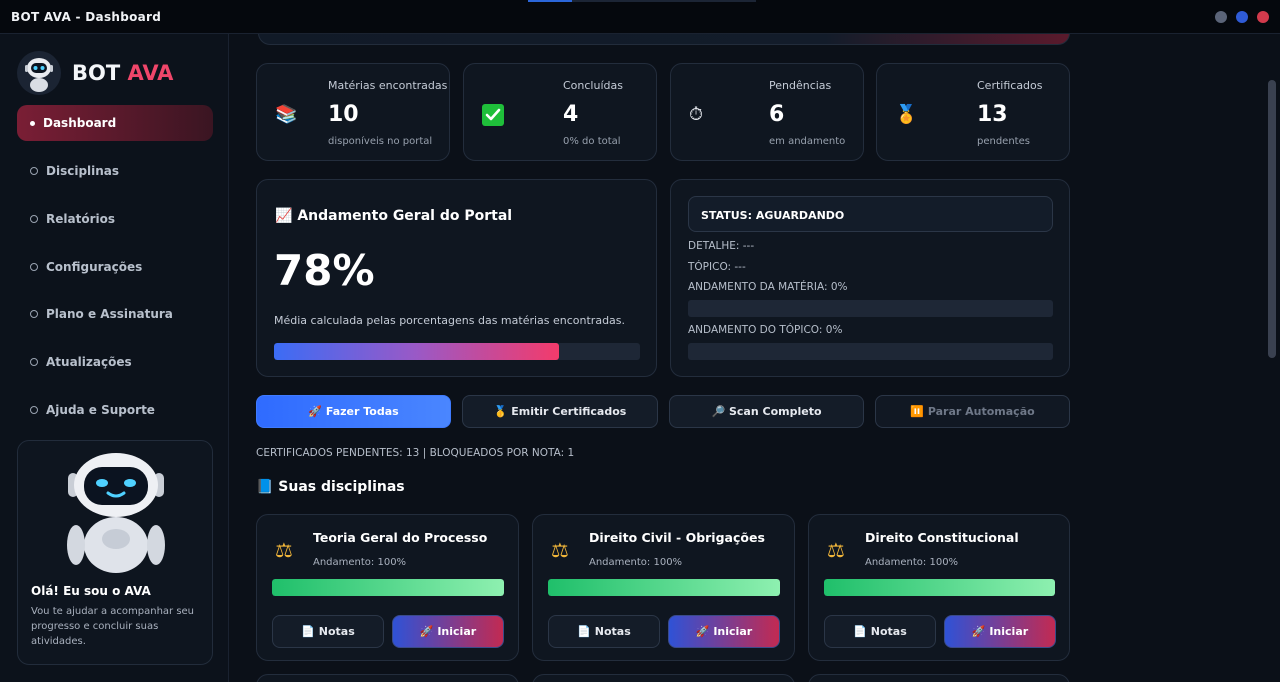 The width and height of the screenshot is (1280, 682). Describe the element at coordinates (696, 114) in the screenshot. I see `stopwatch-icon: ⏱` at that location.